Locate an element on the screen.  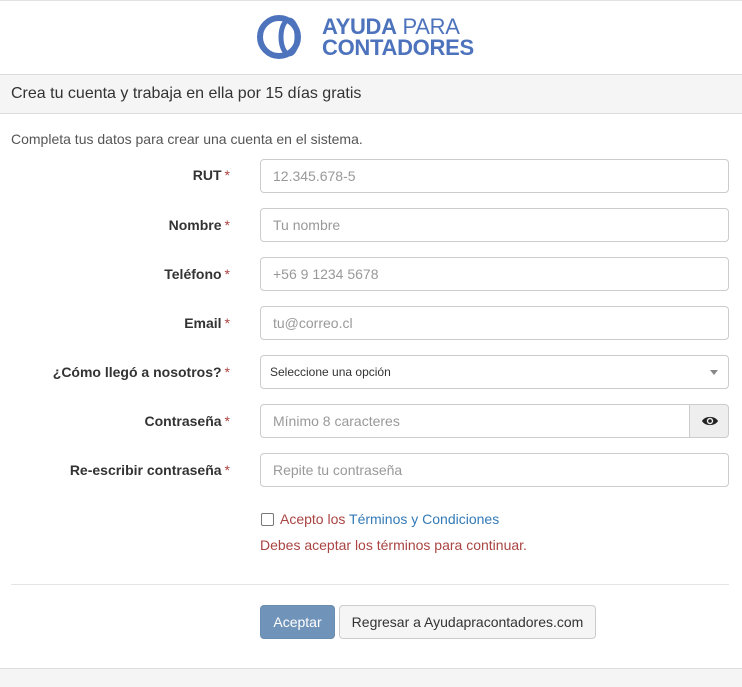
telefono-label: Teléfono * is located at coordinates (197, 274).